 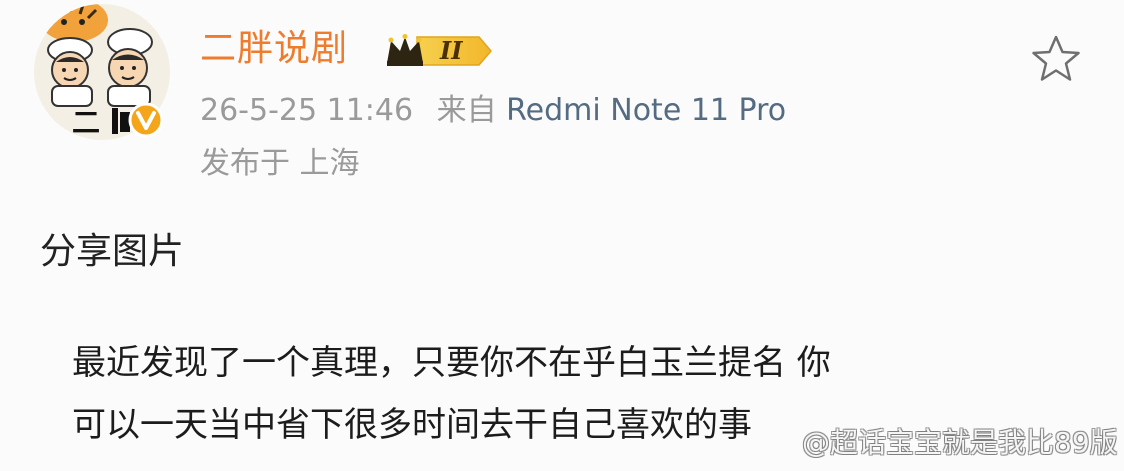 I want to click on post-meta: 26-5-25 11:46 来自 Redmi Note 11 Pro, so click(x=493, y=111).